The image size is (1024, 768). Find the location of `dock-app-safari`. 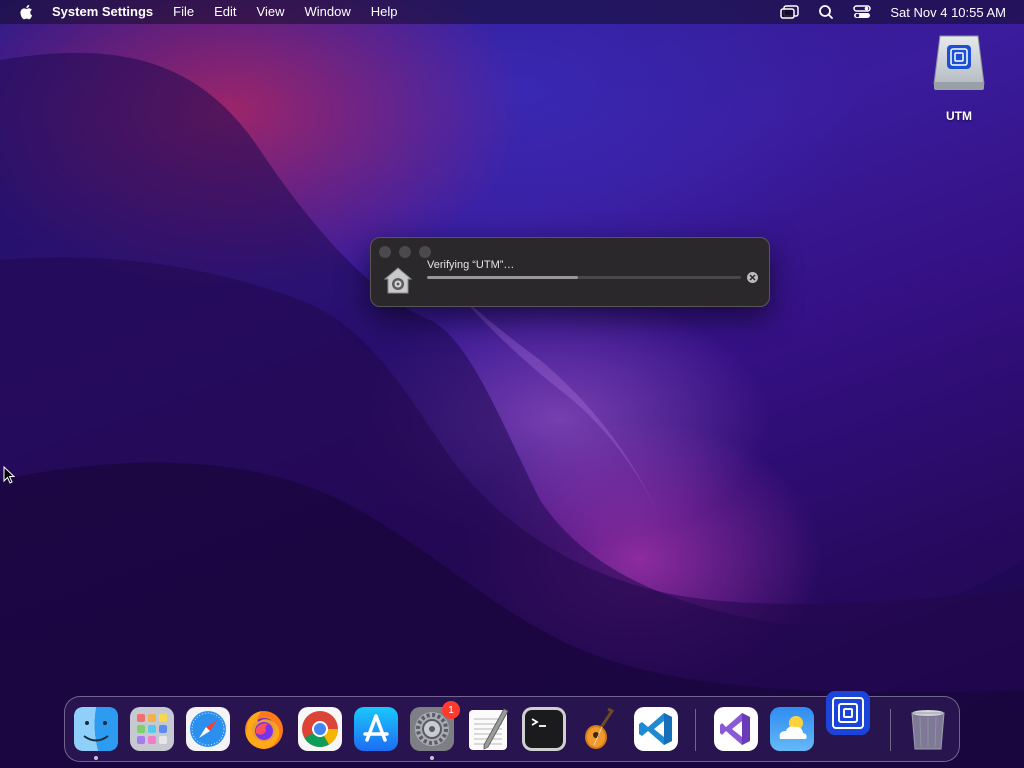

dock-app-safari is located at coordinates (208, 729).